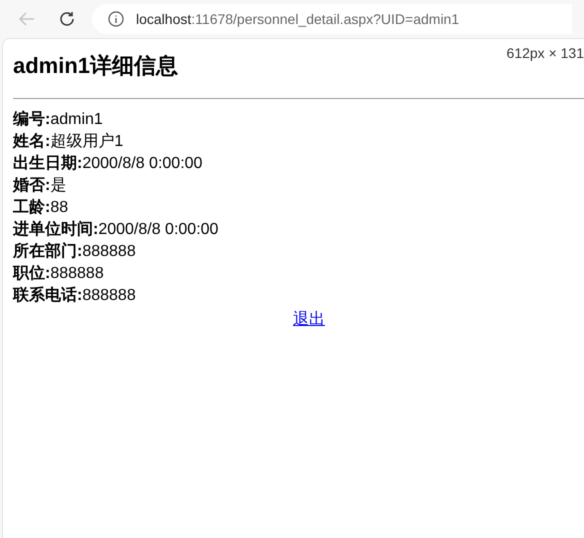  What do you see at coordinates (116, 19) in the screenshot?
I see `info-icon` at bounding box center [116, 19].